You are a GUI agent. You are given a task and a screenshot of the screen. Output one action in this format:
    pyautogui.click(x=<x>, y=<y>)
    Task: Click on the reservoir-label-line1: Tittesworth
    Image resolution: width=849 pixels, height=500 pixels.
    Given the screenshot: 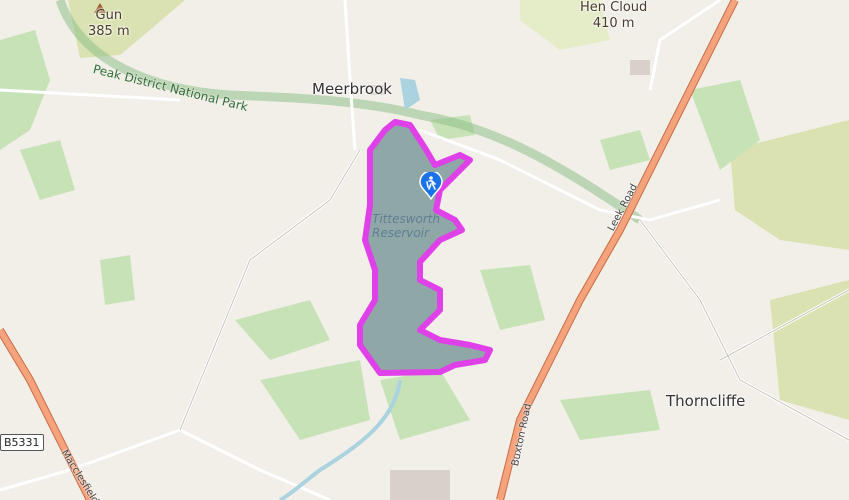 What is the action you would take?
    pyautogui.click(x=406, y=219)
    